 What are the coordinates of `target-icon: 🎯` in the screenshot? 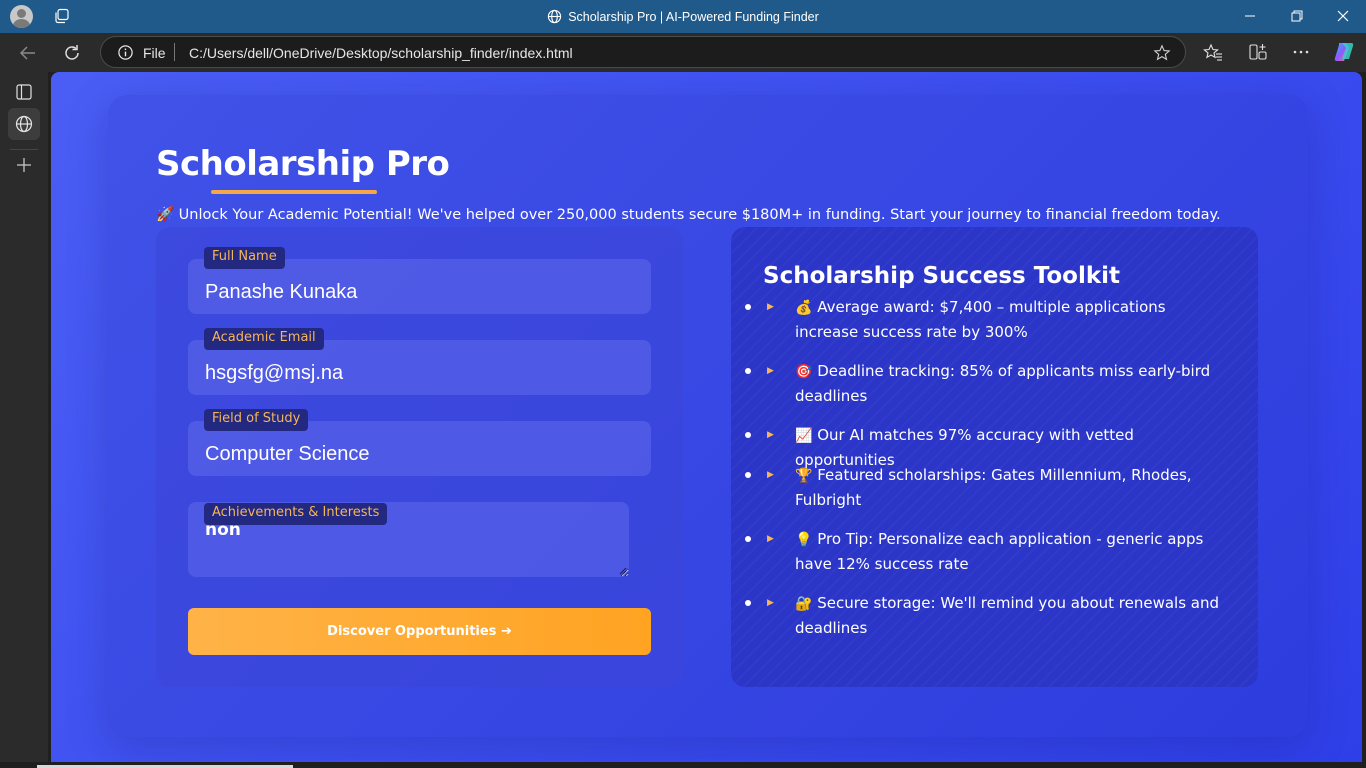 It's located at (804, 372).